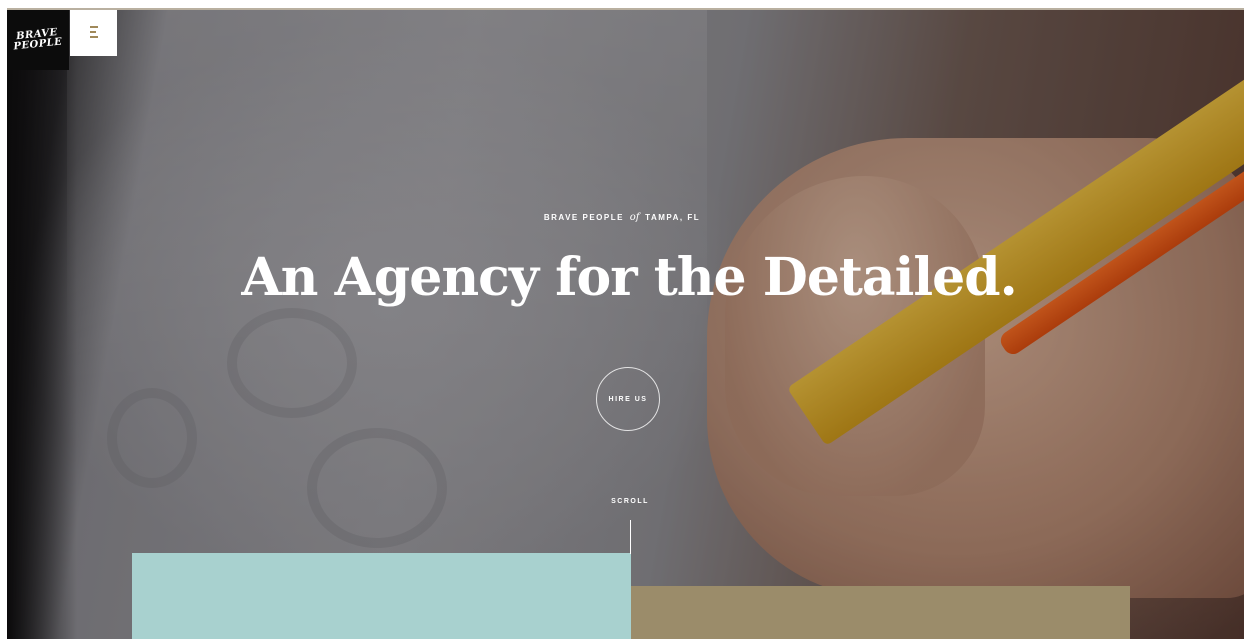 The width and height of the screenshot is (1244, 639). Describe the element at coordinates (38, 44) in the screenshot. I see `logo-line-2: PEOPLE` at that location.